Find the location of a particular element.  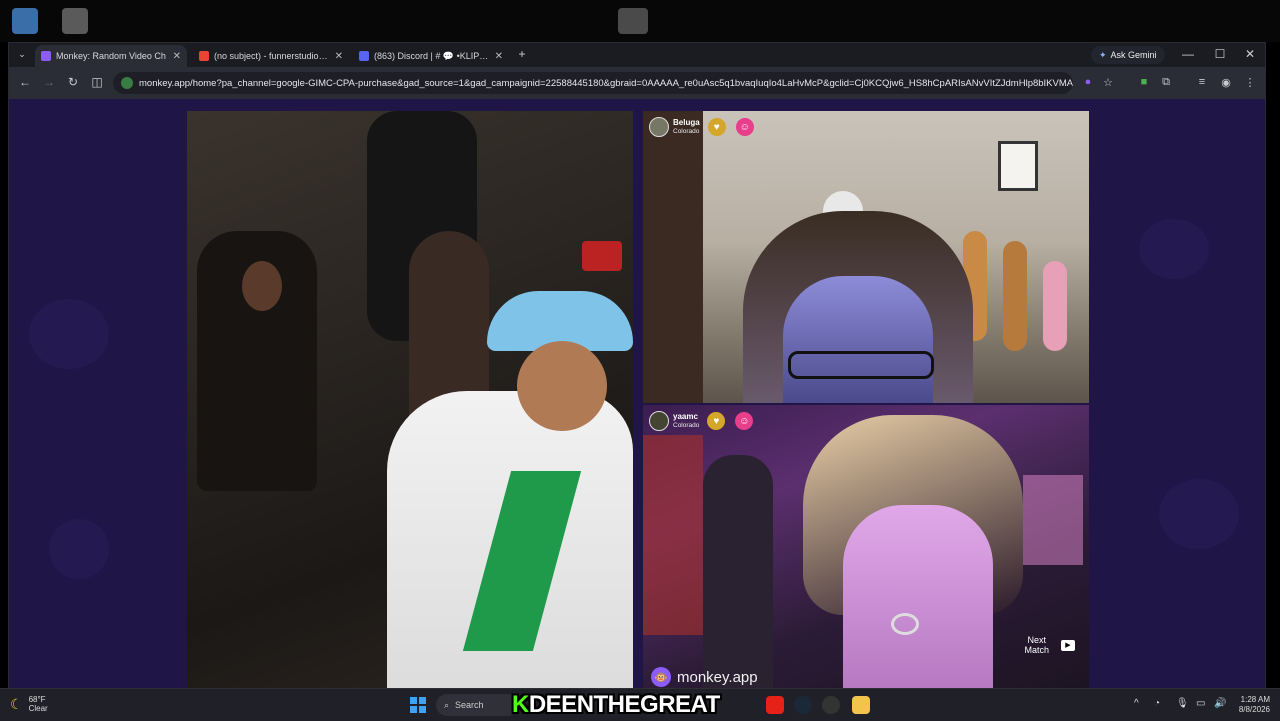

person-silhouette is located at coordinates (738, 572).